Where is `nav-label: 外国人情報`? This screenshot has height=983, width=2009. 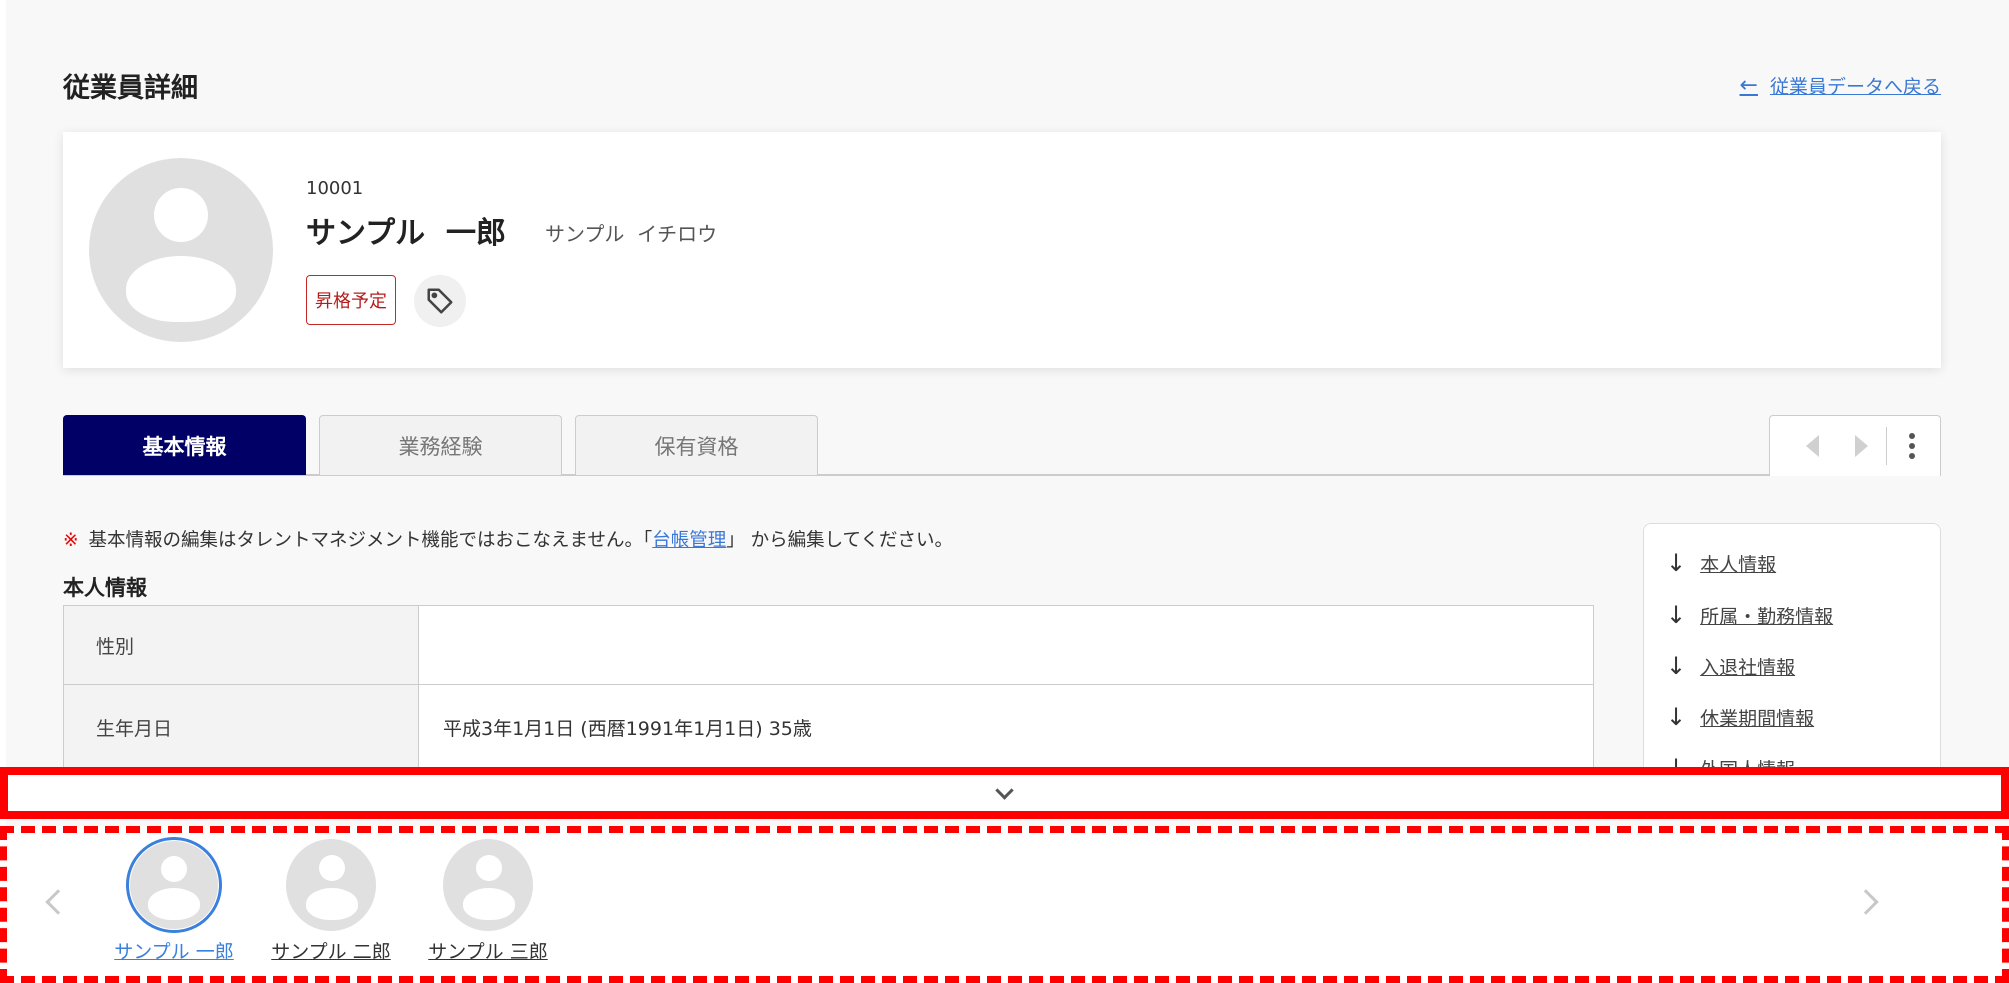
nav-label: 外国人情報 is located at coordinates (1747, 761).